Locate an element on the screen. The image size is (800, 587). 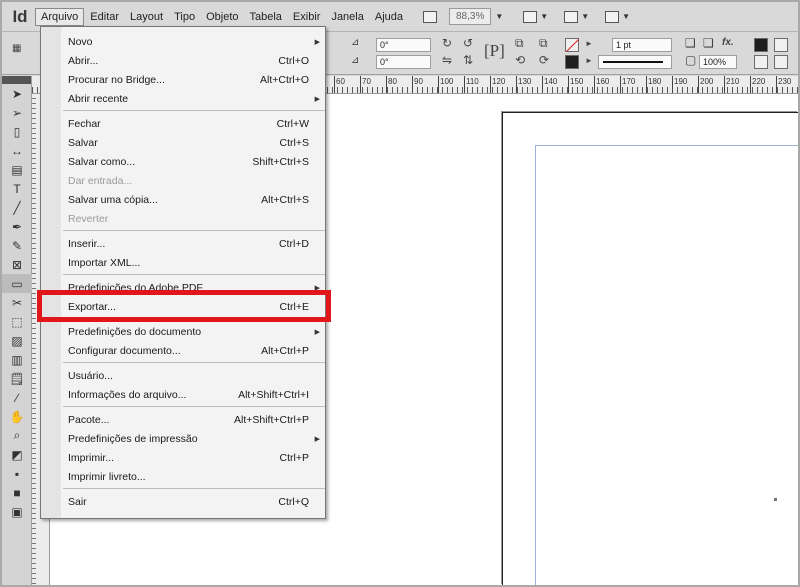
fx-icon: fx. is located at coordinates (728, 42).